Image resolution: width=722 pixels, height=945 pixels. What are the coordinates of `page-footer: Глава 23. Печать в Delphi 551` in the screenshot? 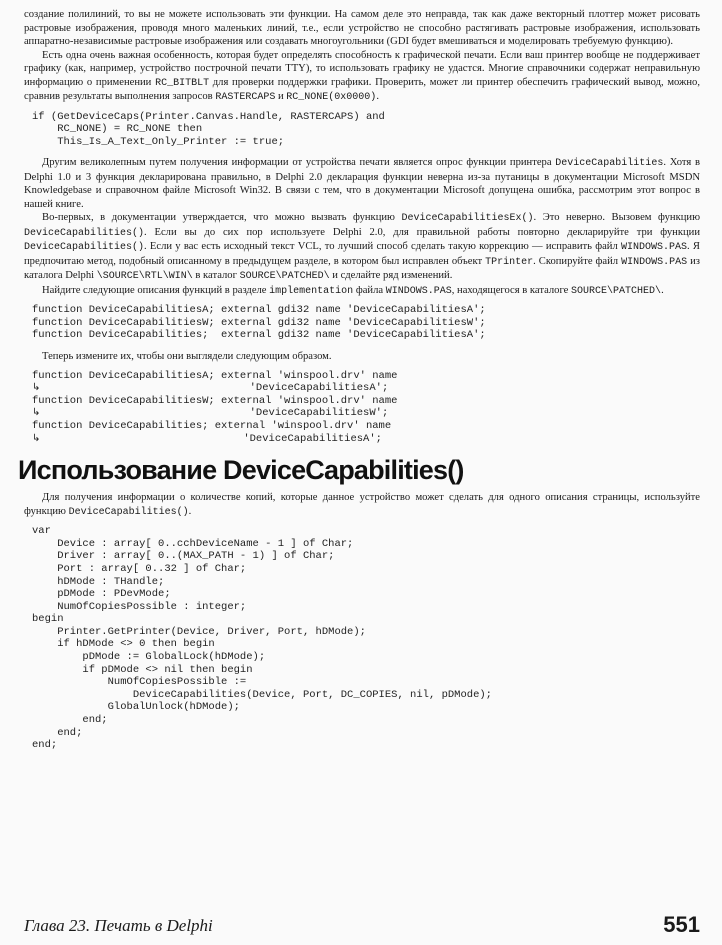 It's located at (362, 926).